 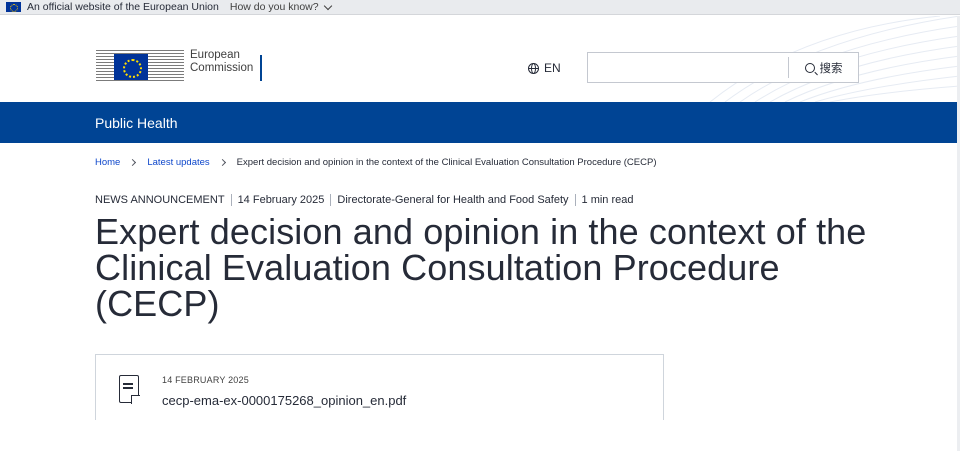 What do you see at coordinates (107, 162) in the screenshot?
I see `breadcrumb-home: Home` at bounding box center [107, 162].